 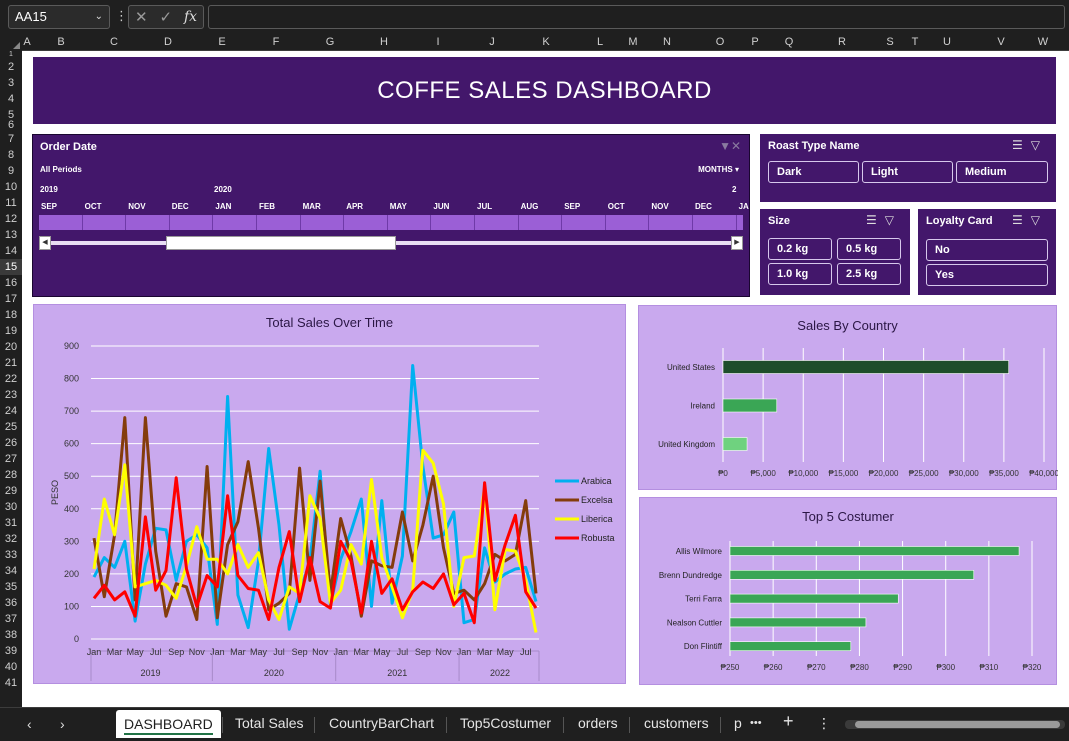 What do you see at coordinates (114, 42) in the screenshot?
I see `column-header: C` at bounding box center [114, 42].